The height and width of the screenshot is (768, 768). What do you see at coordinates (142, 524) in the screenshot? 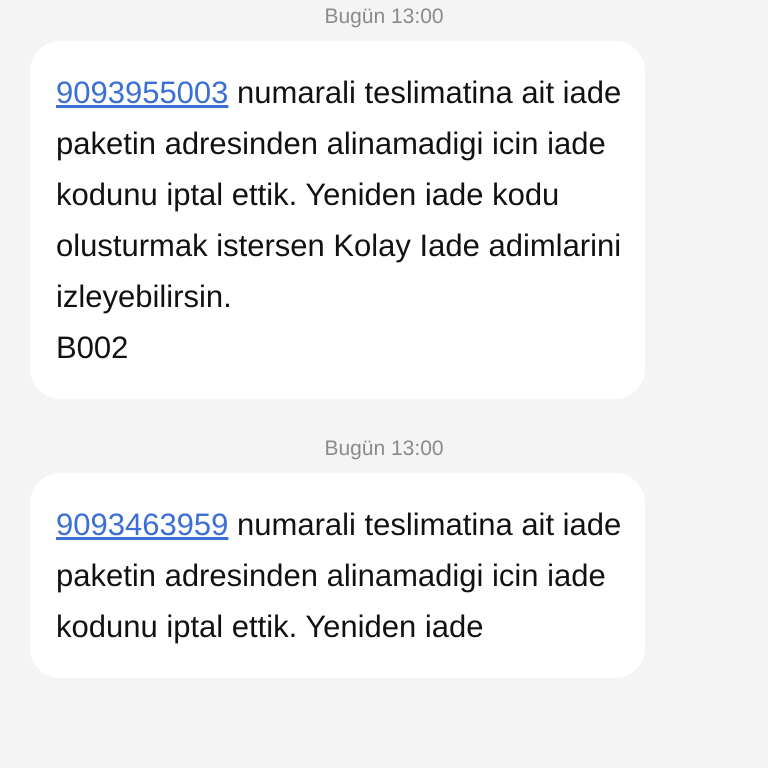
I see `phone-number-link: 9093463959` at bounding box center [142, 524].